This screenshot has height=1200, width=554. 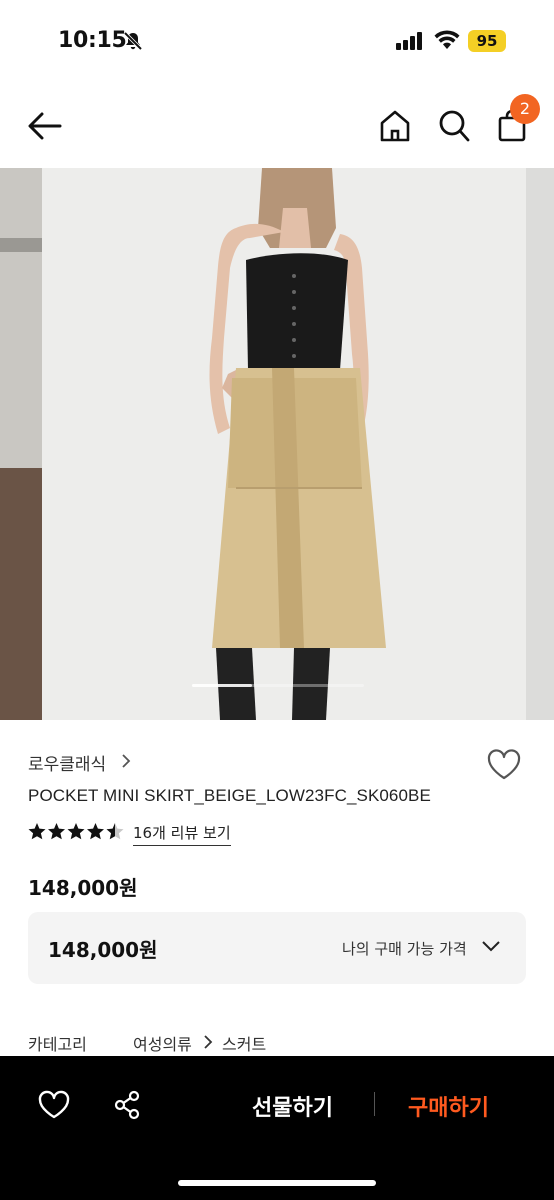 What do you see at coordinates (374, 1104) in the screenshot?
I see `divider` at bounding box center [374, 1104].